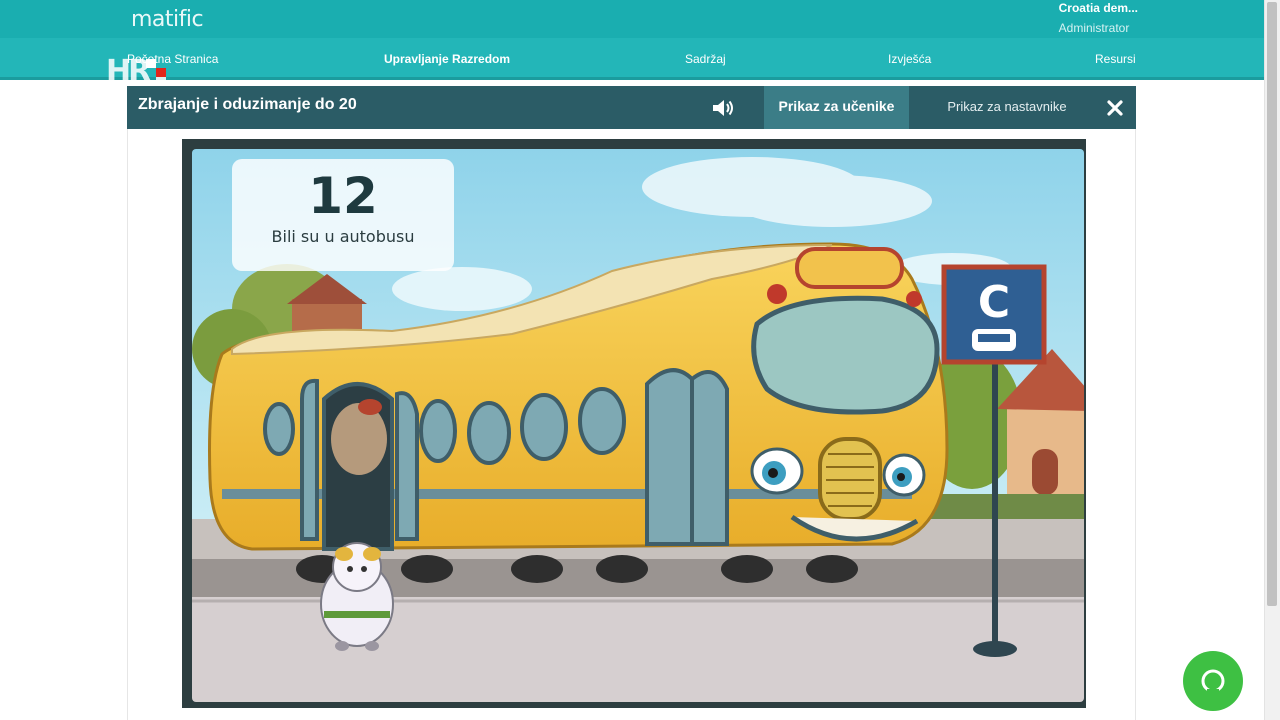 The height and width of the screenshot is (720, 1280). I want to click on tab-teacher-view: Prikaz za nastavnike, so click(1007, 107).